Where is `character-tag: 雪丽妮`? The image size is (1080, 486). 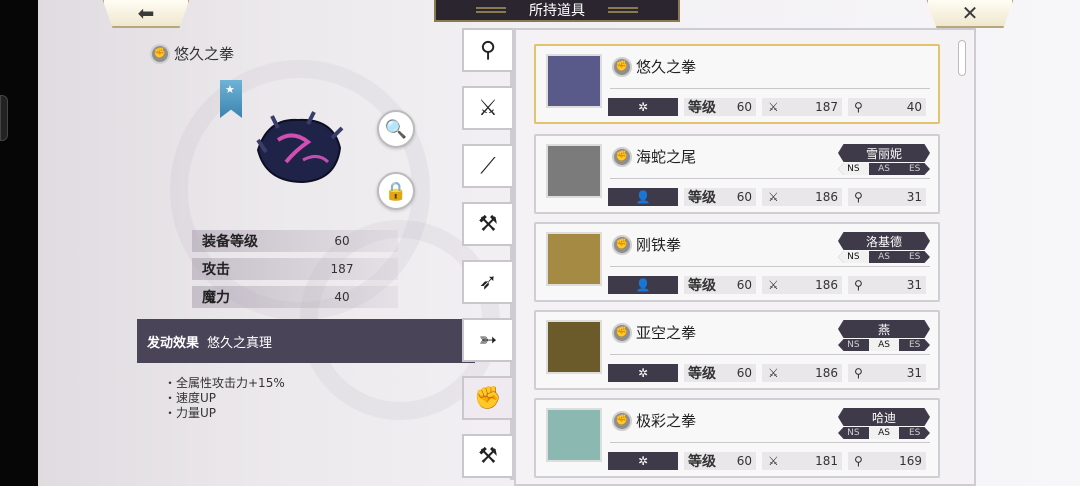 character-tag: 雪丽妮 is located at coordinates (884, 153).